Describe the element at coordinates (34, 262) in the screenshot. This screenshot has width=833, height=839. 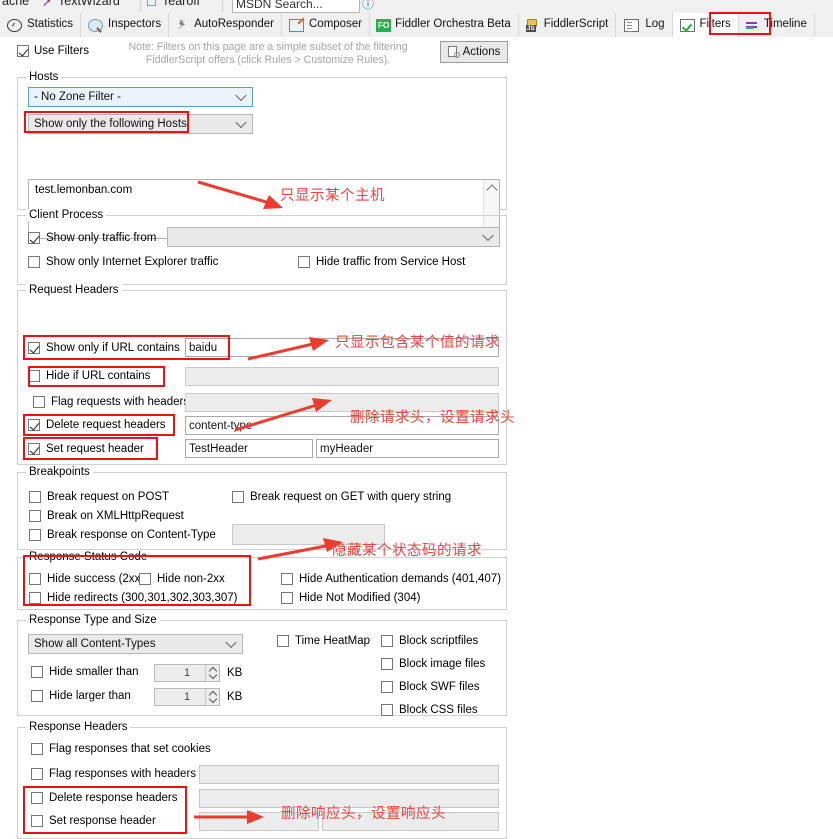
I see `show-only-ie-traffic-checkbox` at that location.